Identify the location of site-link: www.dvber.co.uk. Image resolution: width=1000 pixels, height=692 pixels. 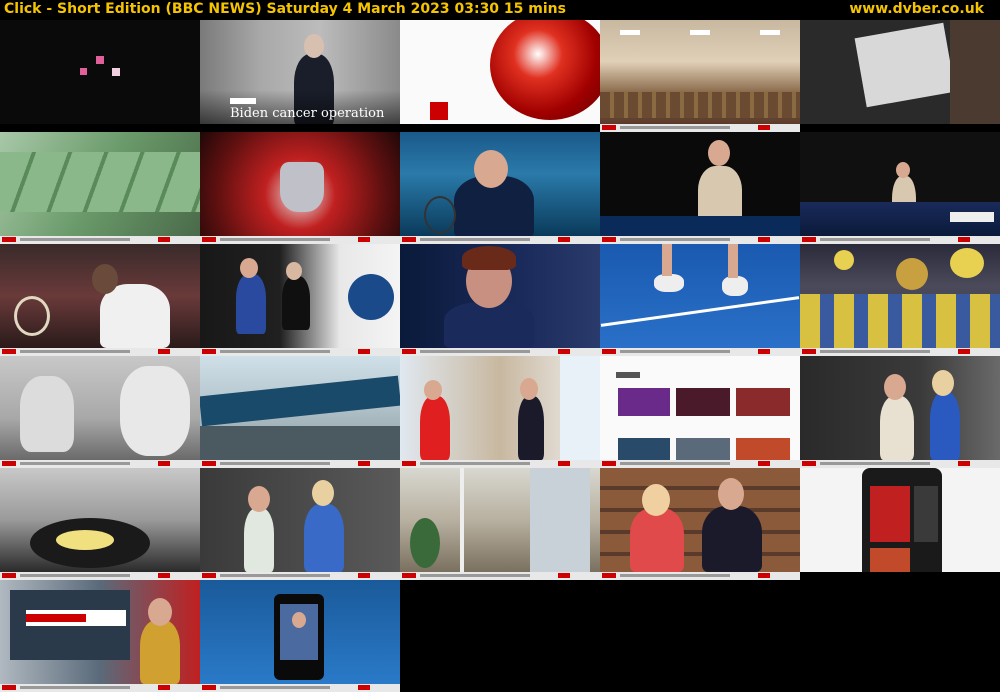
(916, 9).